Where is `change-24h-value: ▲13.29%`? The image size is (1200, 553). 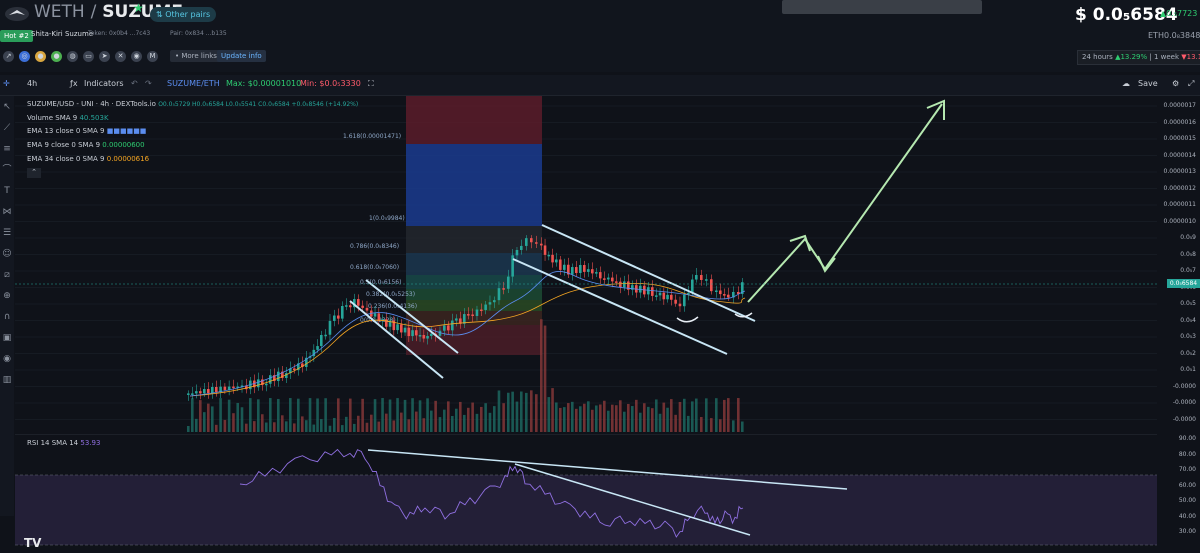
change-24h-value: ▲13.29% is located at coordinates (1131, 57).